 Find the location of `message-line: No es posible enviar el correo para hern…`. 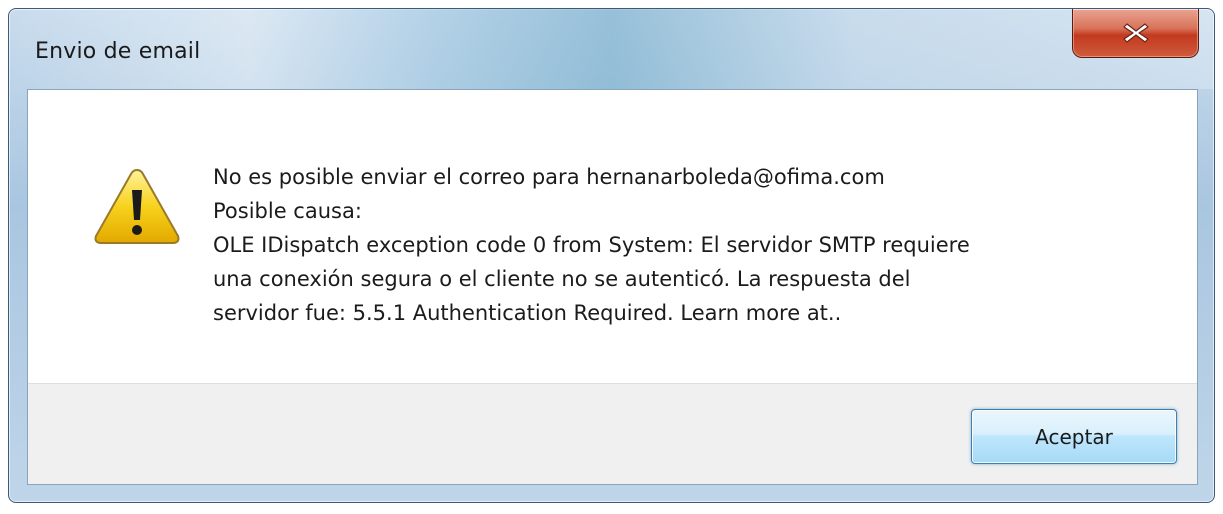

message-line: No es posible enviar el correo para hern… is located at coordinates (549, 177).